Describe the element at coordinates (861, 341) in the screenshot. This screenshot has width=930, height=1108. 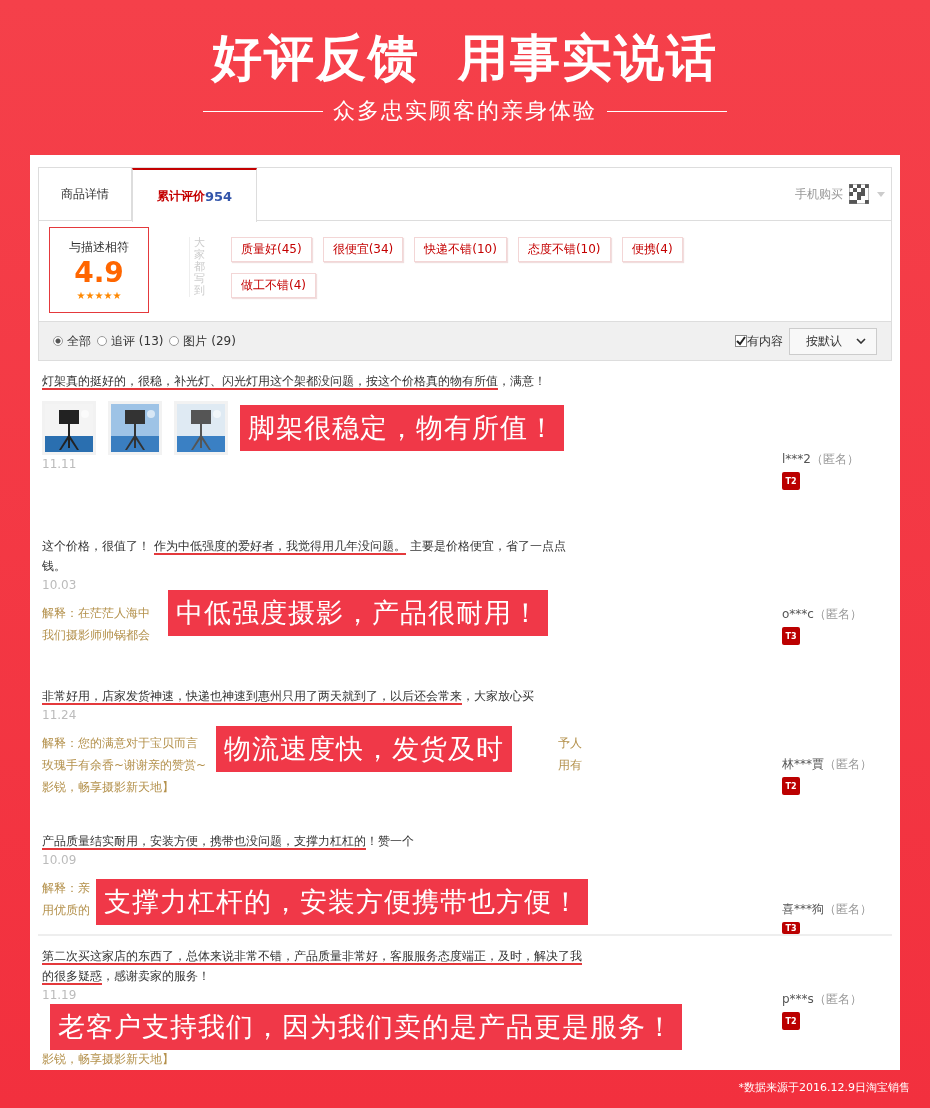
I see `chevron-down-icon` at that location.